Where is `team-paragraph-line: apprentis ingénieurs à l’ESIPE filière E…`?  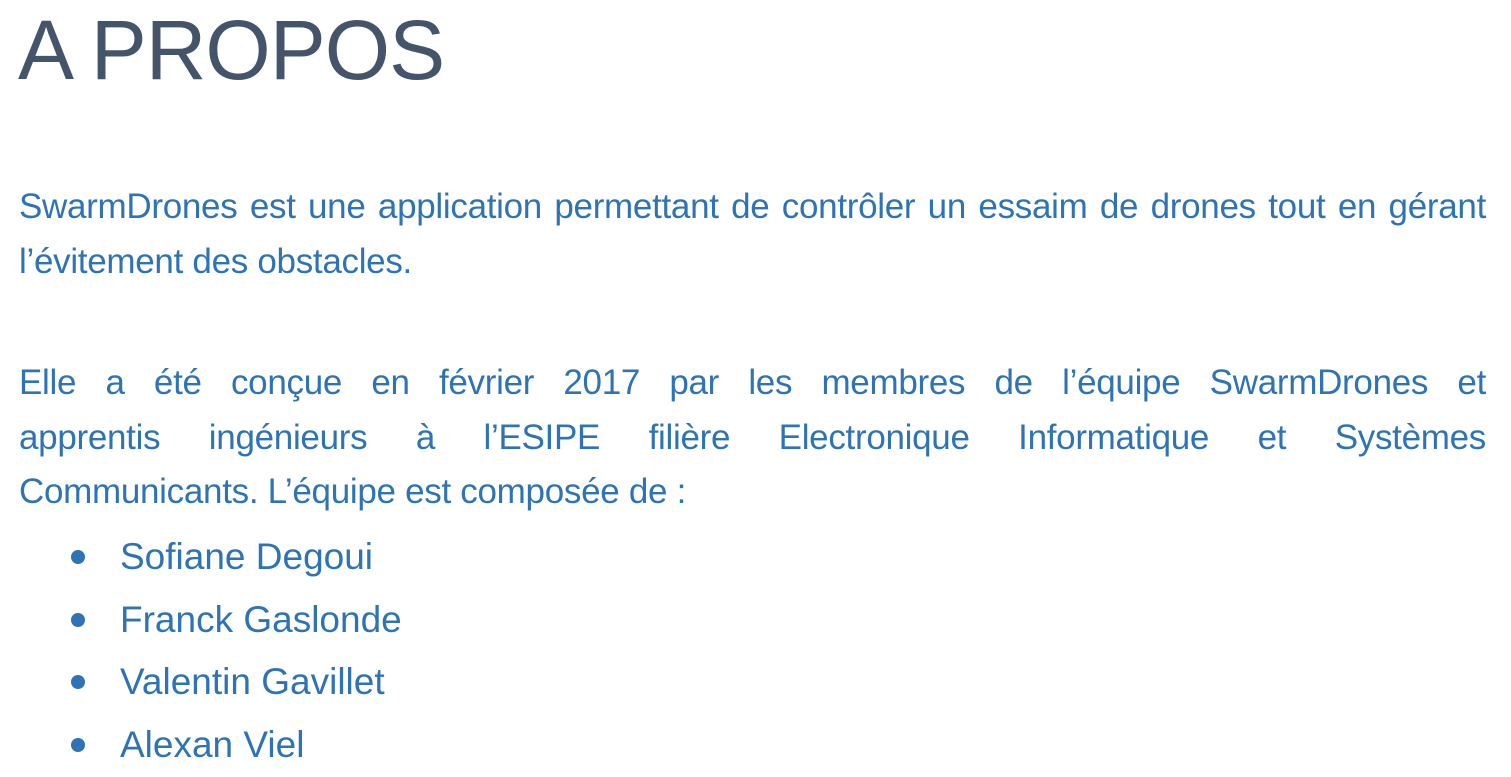 team-paragraph-line: apprentis ingénieurs à l’ESIPE filière E… is located at coordinates (752, 437).